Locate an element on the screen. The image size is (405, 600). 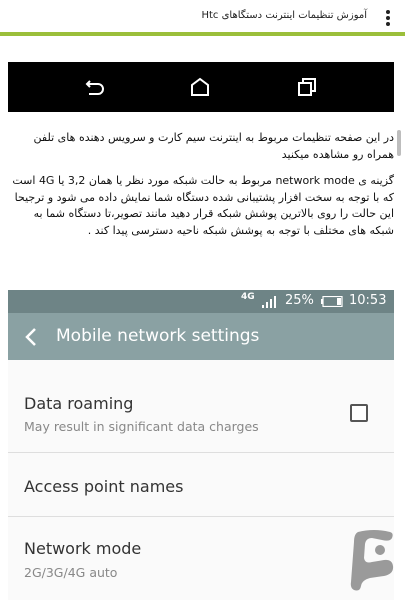
network-type-indicator: 4G is located at coordinates (248, 297).